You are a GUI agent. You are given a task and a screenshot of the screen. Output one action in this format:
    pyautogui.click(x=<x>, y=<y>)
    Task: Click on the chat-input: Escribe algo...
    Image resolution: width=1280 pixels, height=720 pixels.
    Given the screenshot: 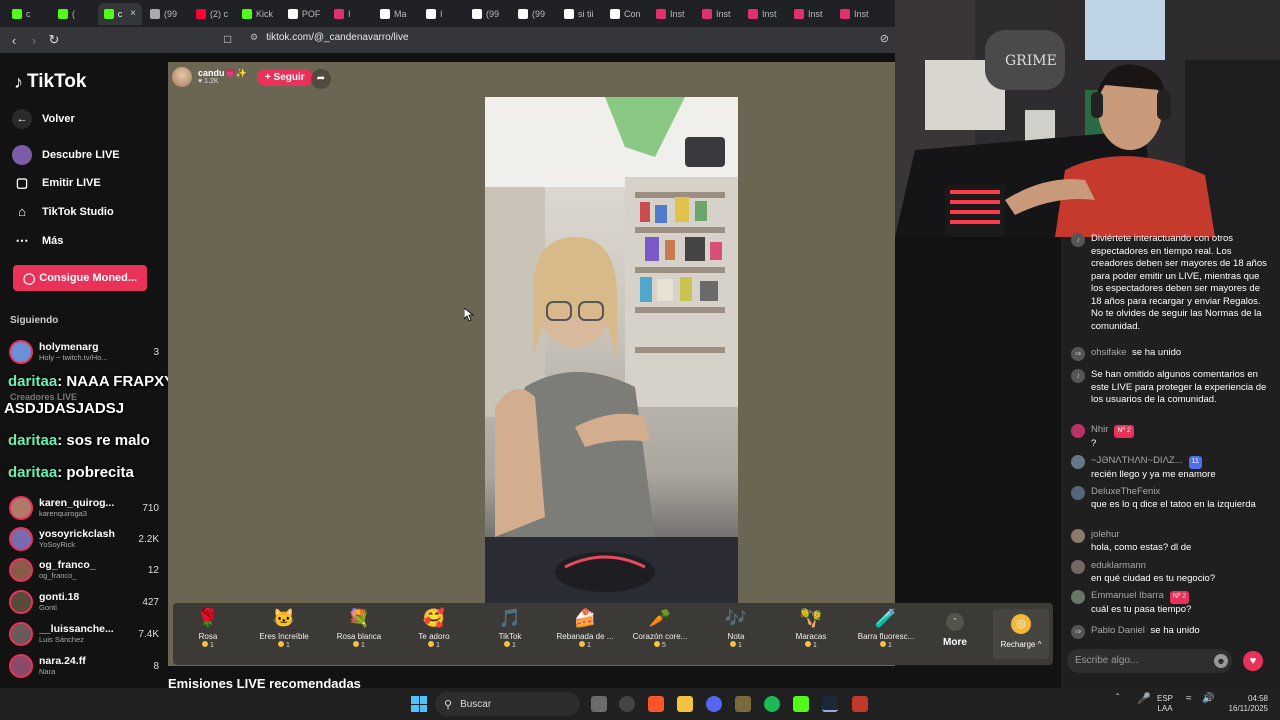 What is the action you would take?
    pyautogui.click(x=1149, y=661)
    